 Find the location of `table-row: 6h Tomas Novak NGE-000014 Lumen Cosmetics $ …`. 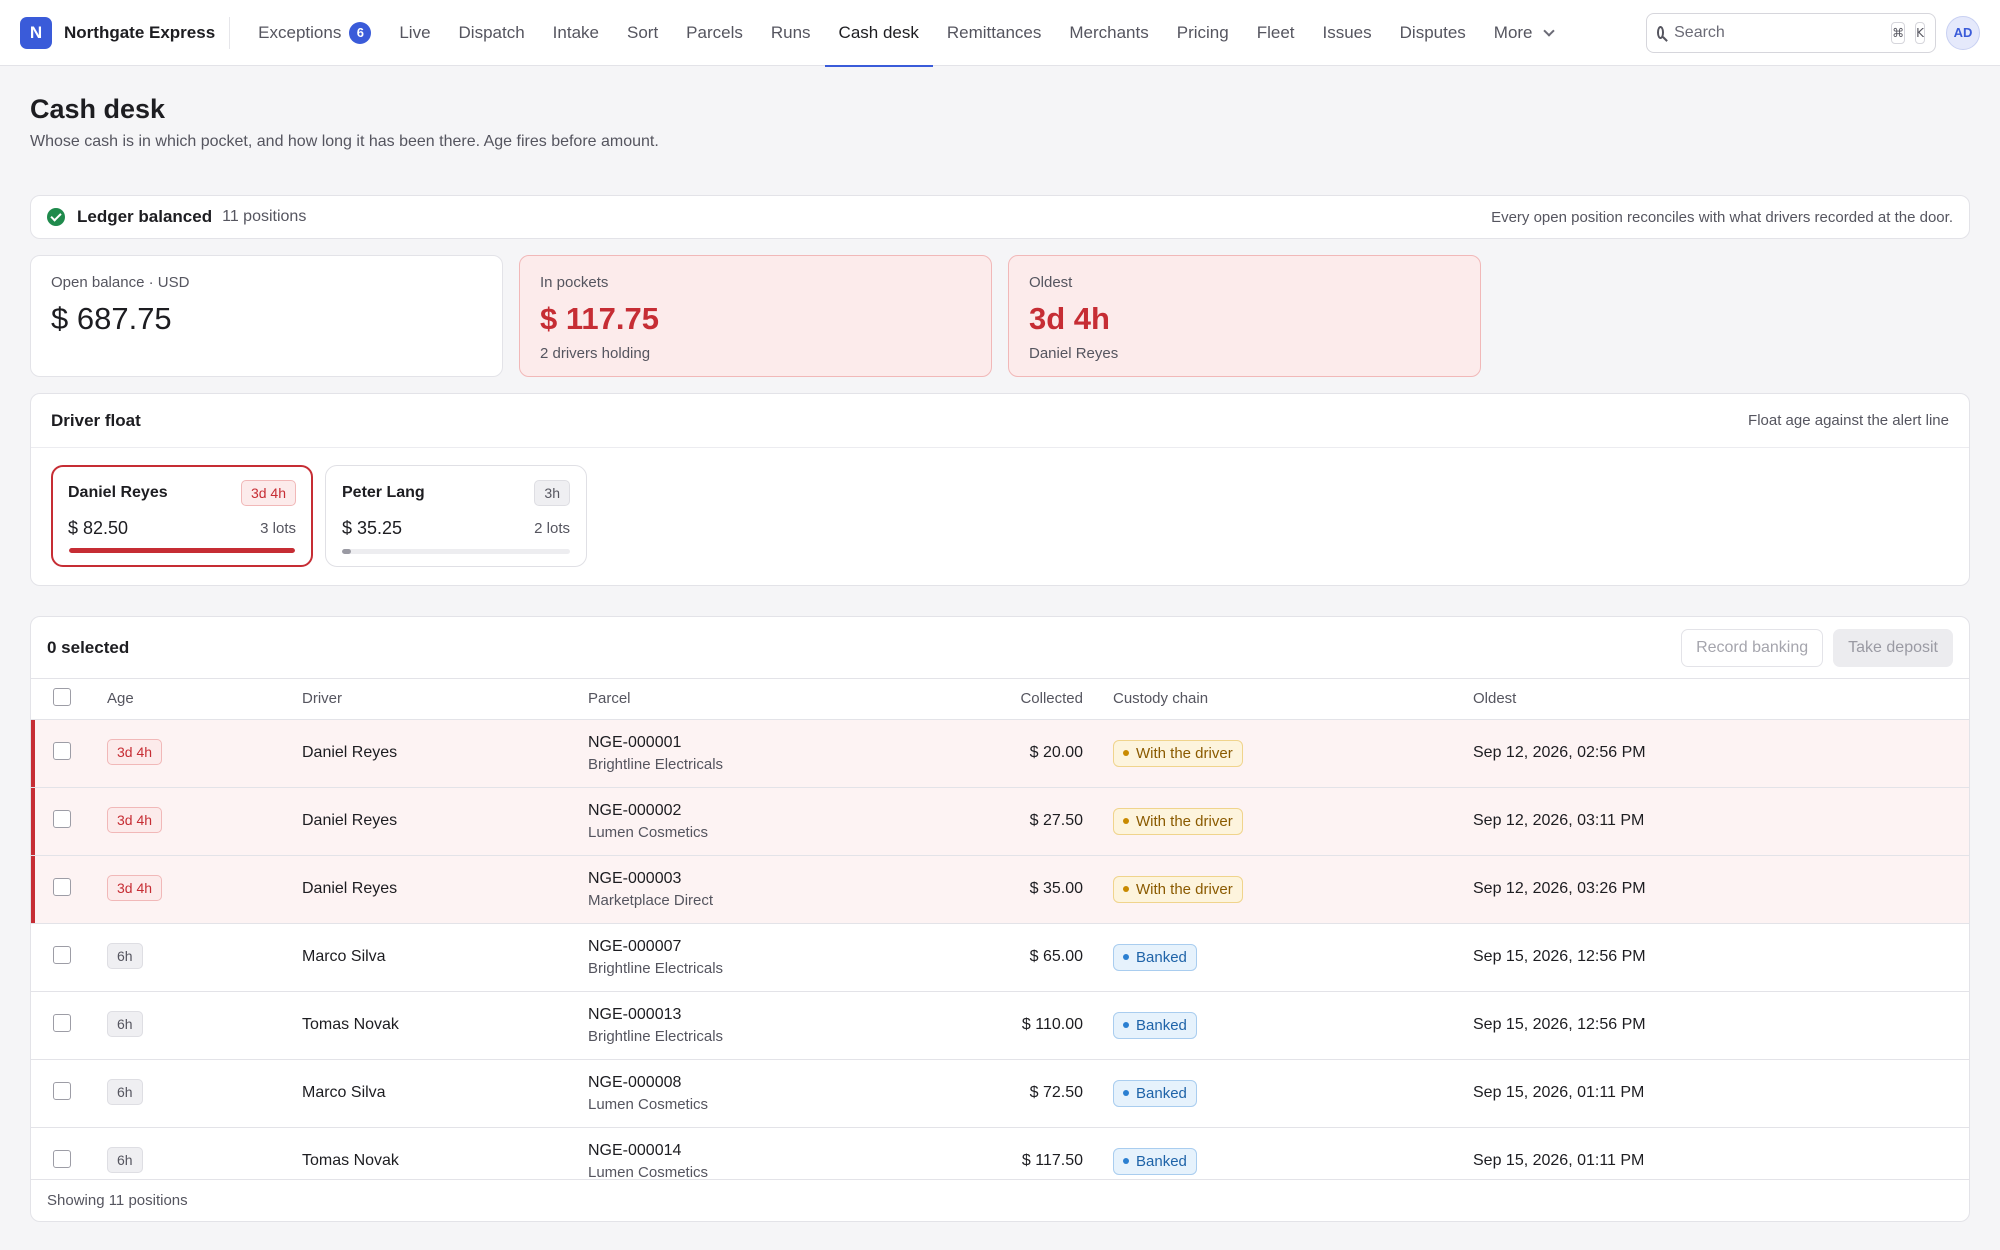

table-row: 6h Tomas Novak NGE-000014 Lumen Cosmetics $ … is located at coordinates (1000, 1153).